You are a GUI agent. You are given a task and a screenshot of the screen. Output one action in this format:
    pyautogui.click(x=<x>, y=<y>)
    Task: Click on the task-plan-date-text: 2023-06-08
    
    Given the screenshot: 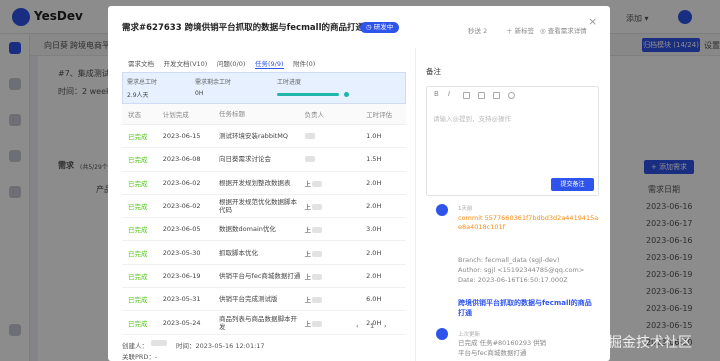 What is the action you would take?
    pyautogui.click(x=181, y=159)
    